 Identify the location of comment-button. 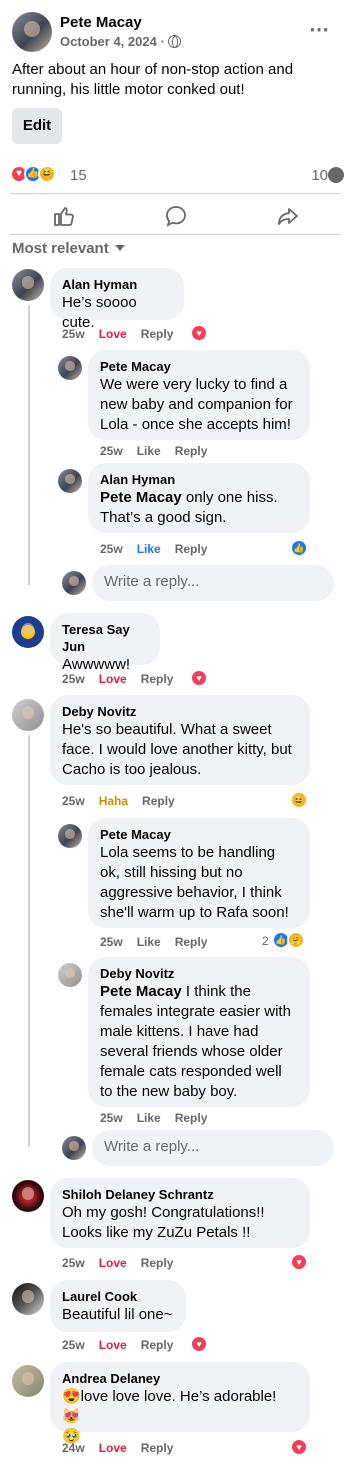
(176, 216).